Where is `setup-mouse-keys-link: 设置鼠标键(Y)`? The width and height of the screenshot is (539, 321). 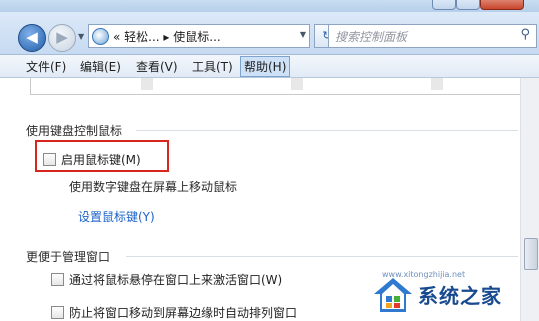 setup-mouse-keys-link: 设置鼠标键(Y) is located at coordinates (116, 216).